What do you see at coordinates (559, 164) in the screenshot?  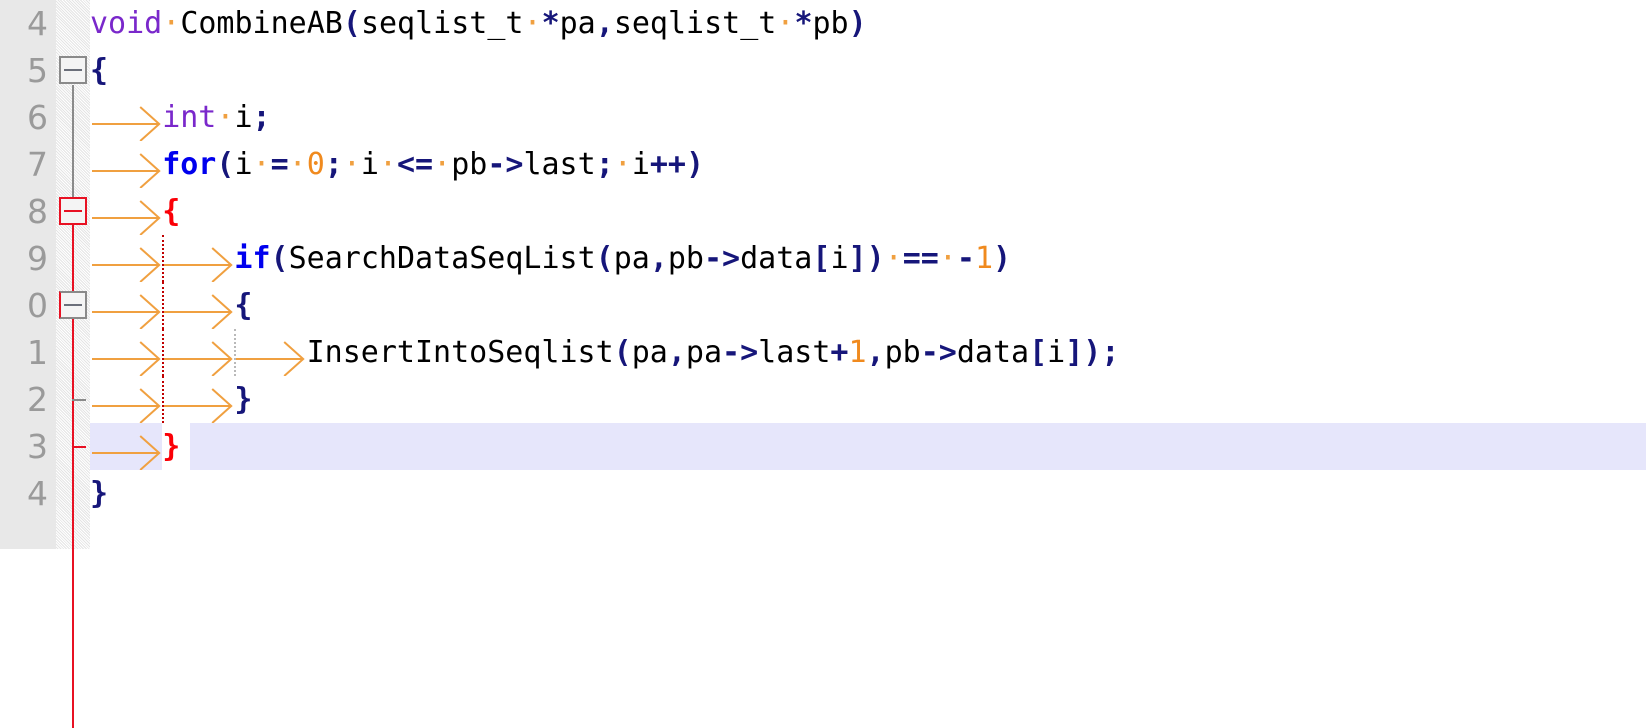 I see `code-token: last` at bounding box center [559, 164].